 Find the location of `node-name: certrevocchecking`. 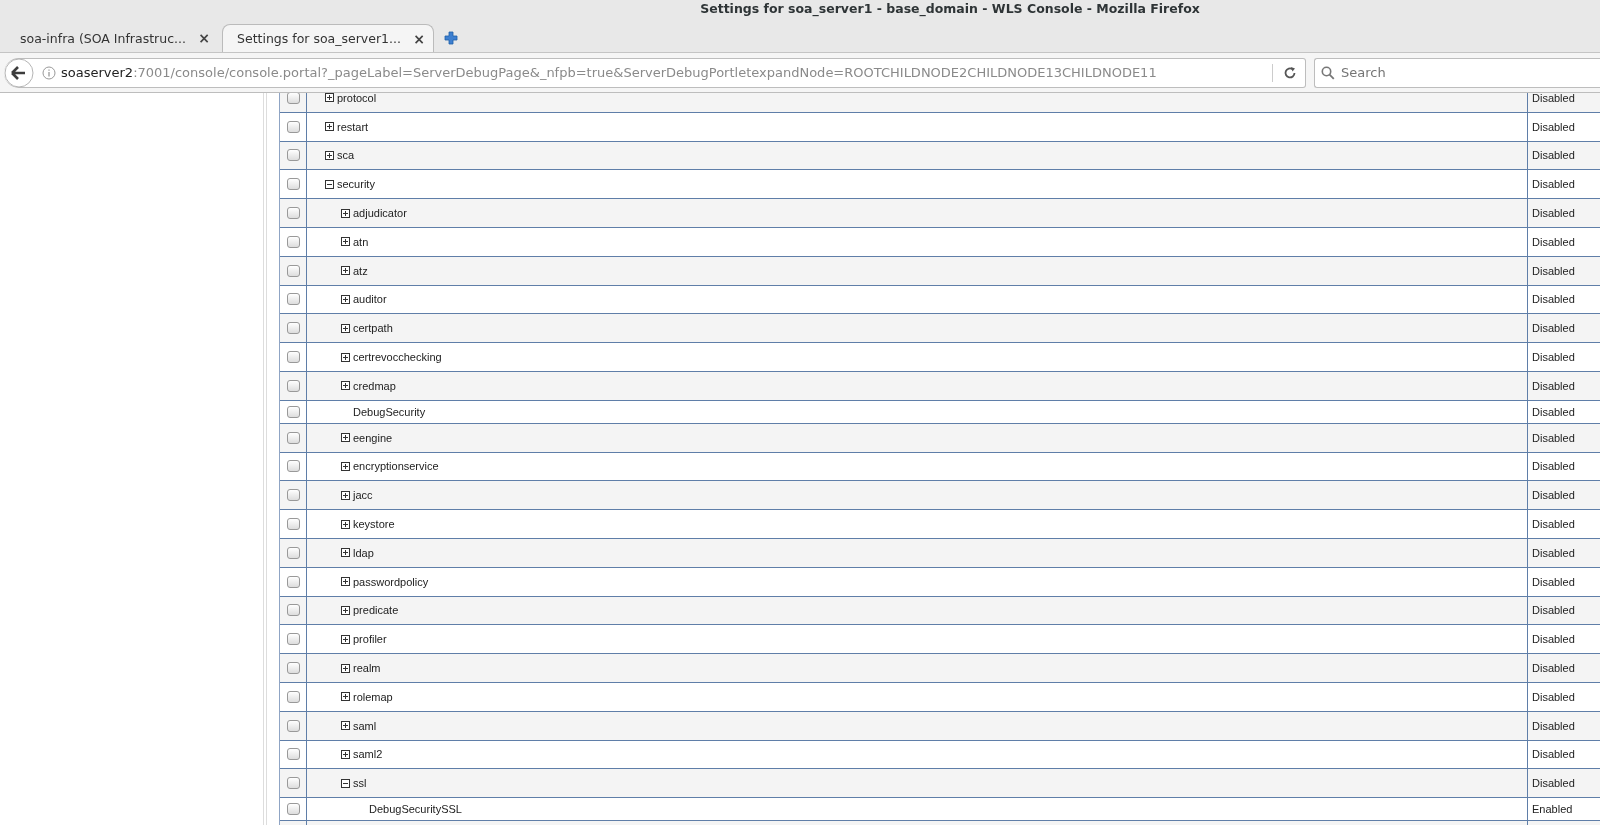

node-name: certrevocchecking is located at coordinates (397, 357).